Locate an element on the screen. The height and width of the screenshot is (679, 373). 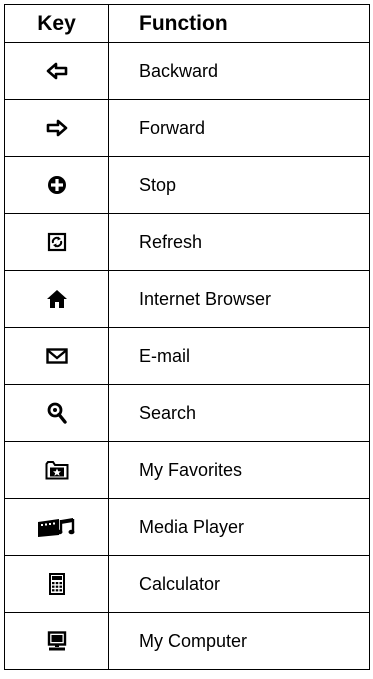
function-label: Search is located at coordinates (239, 413).